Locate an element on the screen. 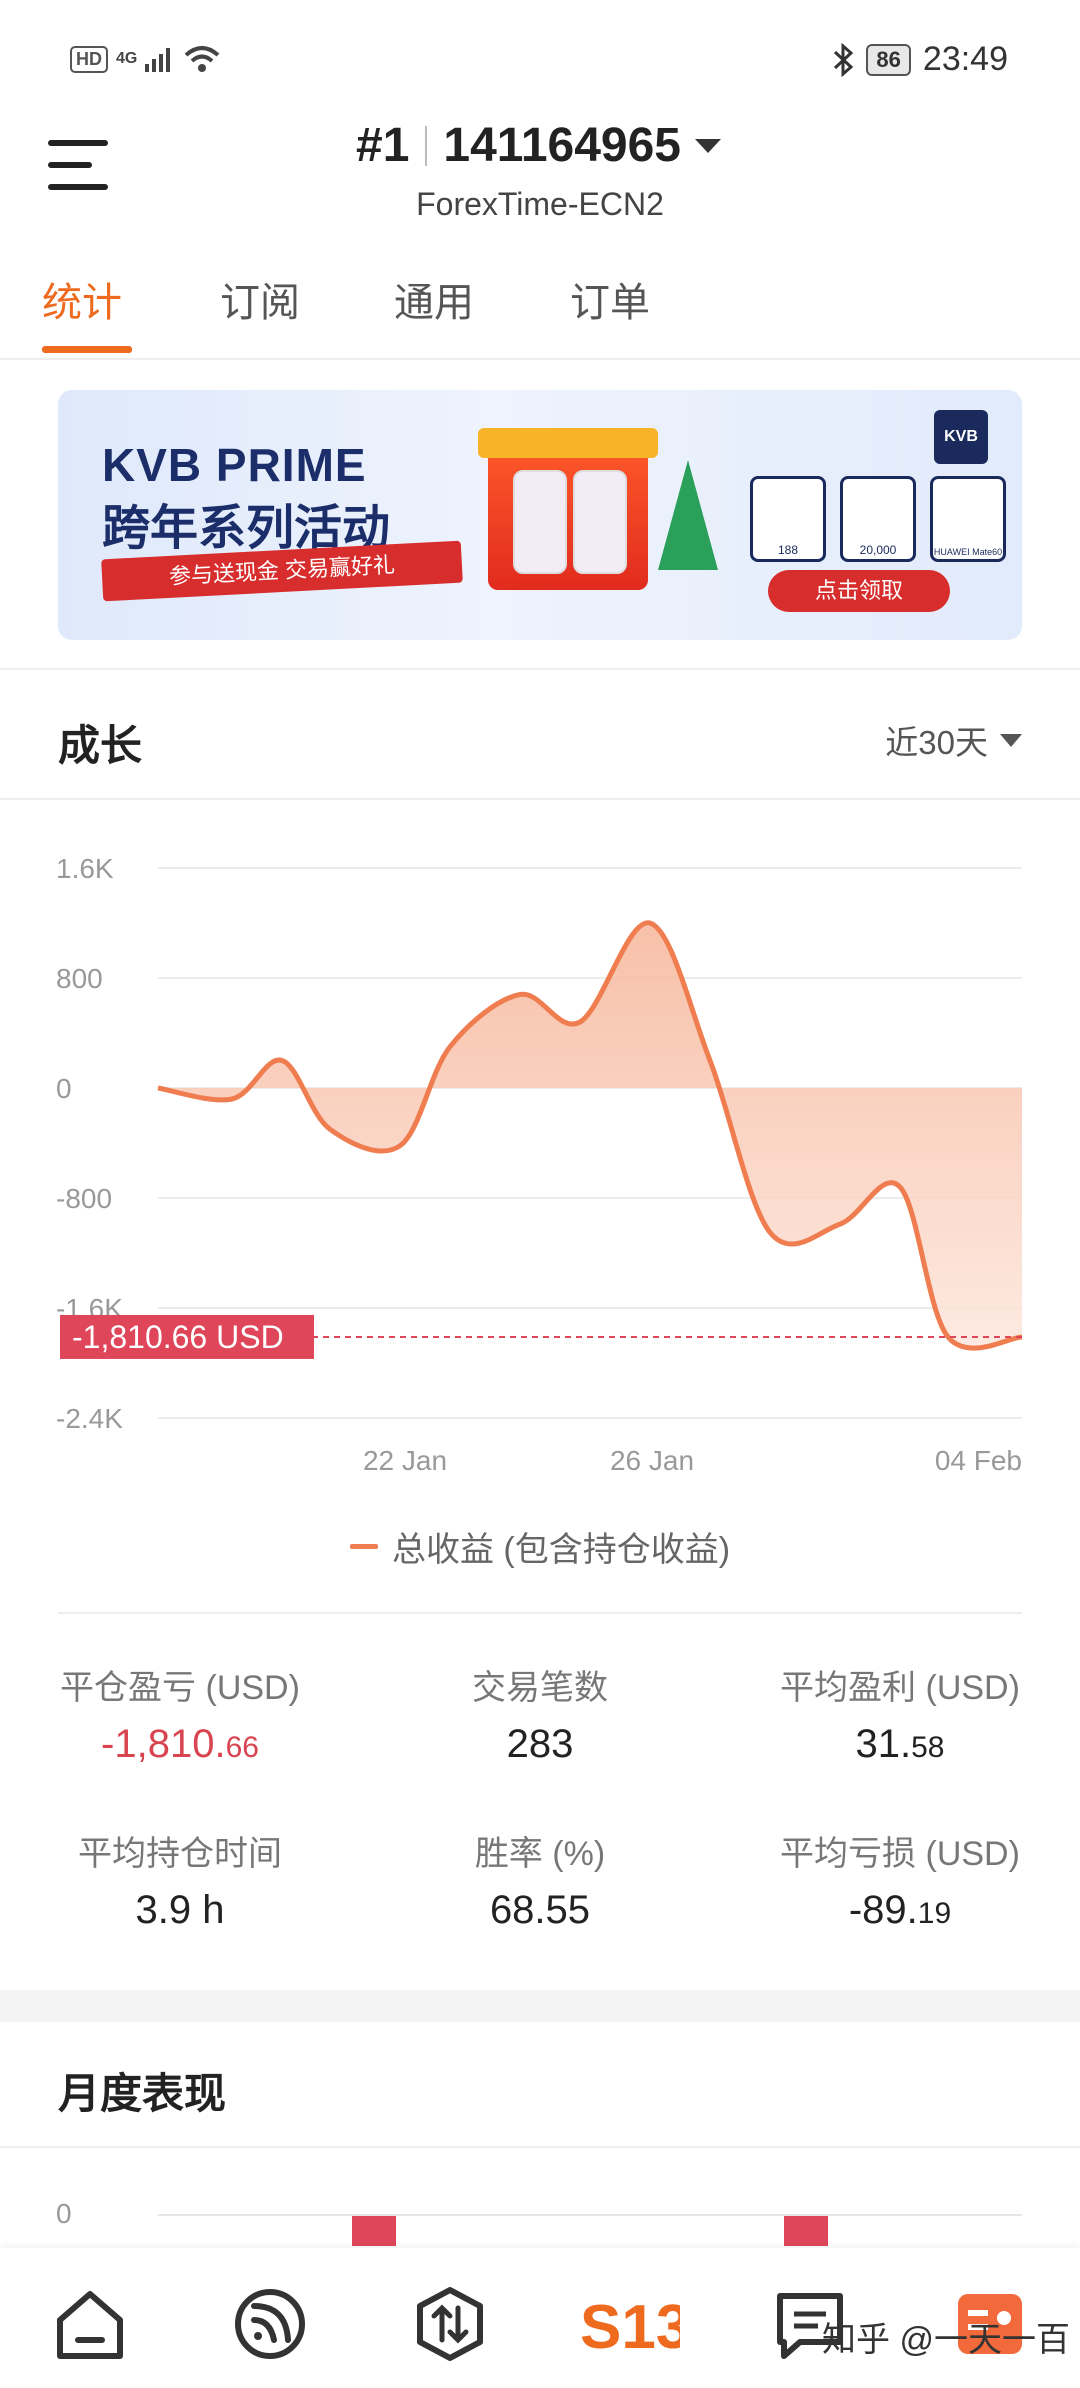 The image size is (1080, 2388). chart-legend: 总收益 (包含持仓收益) is located at coordinates (540, 1546).